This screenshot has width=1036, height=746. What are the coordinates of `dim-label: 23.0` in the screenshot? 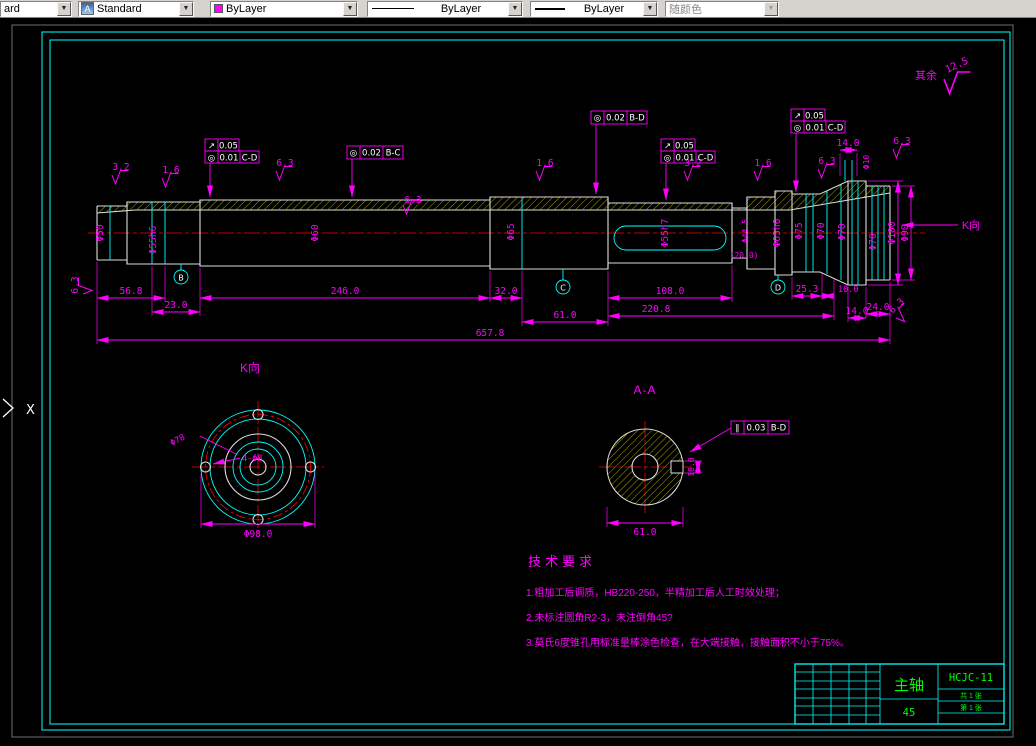 It's located at (176, 305).